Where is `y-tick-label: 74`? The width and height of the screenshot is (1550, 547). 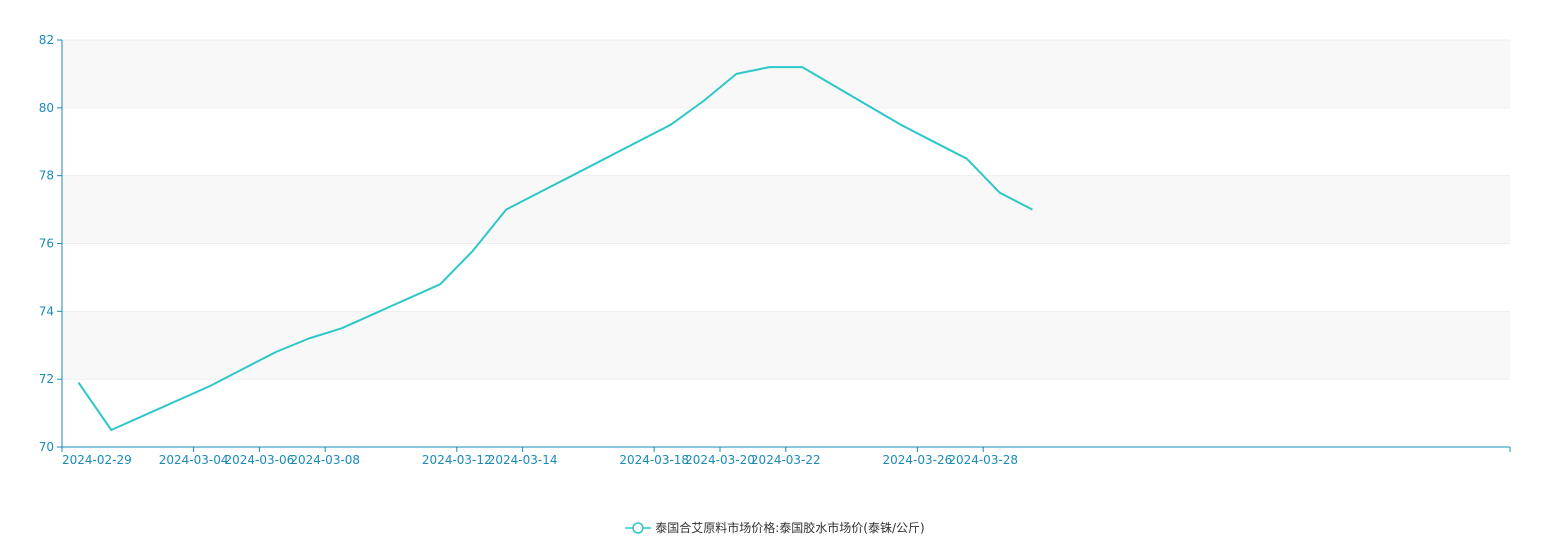
y-tick-label: 74 is located at coordinates (46, 311).